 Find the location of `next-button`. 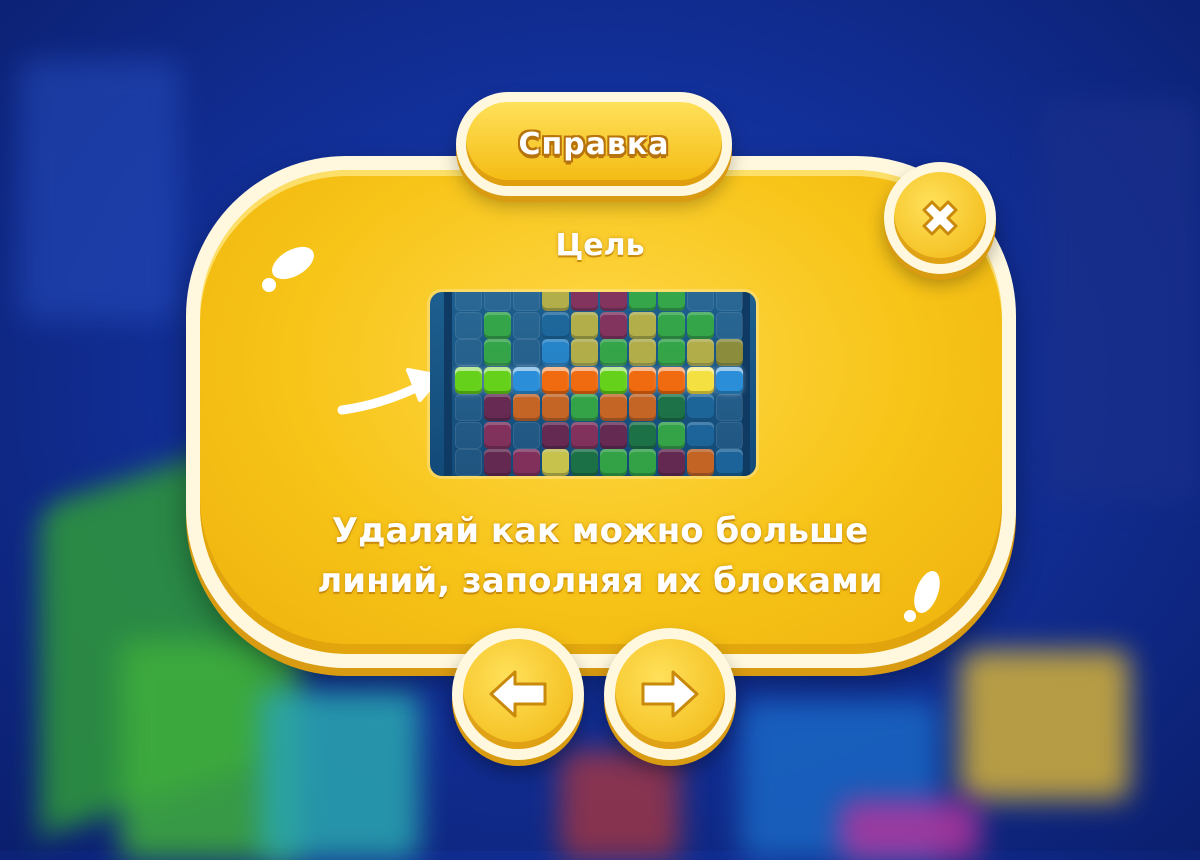

next-button is located at coordinates (670, 694).